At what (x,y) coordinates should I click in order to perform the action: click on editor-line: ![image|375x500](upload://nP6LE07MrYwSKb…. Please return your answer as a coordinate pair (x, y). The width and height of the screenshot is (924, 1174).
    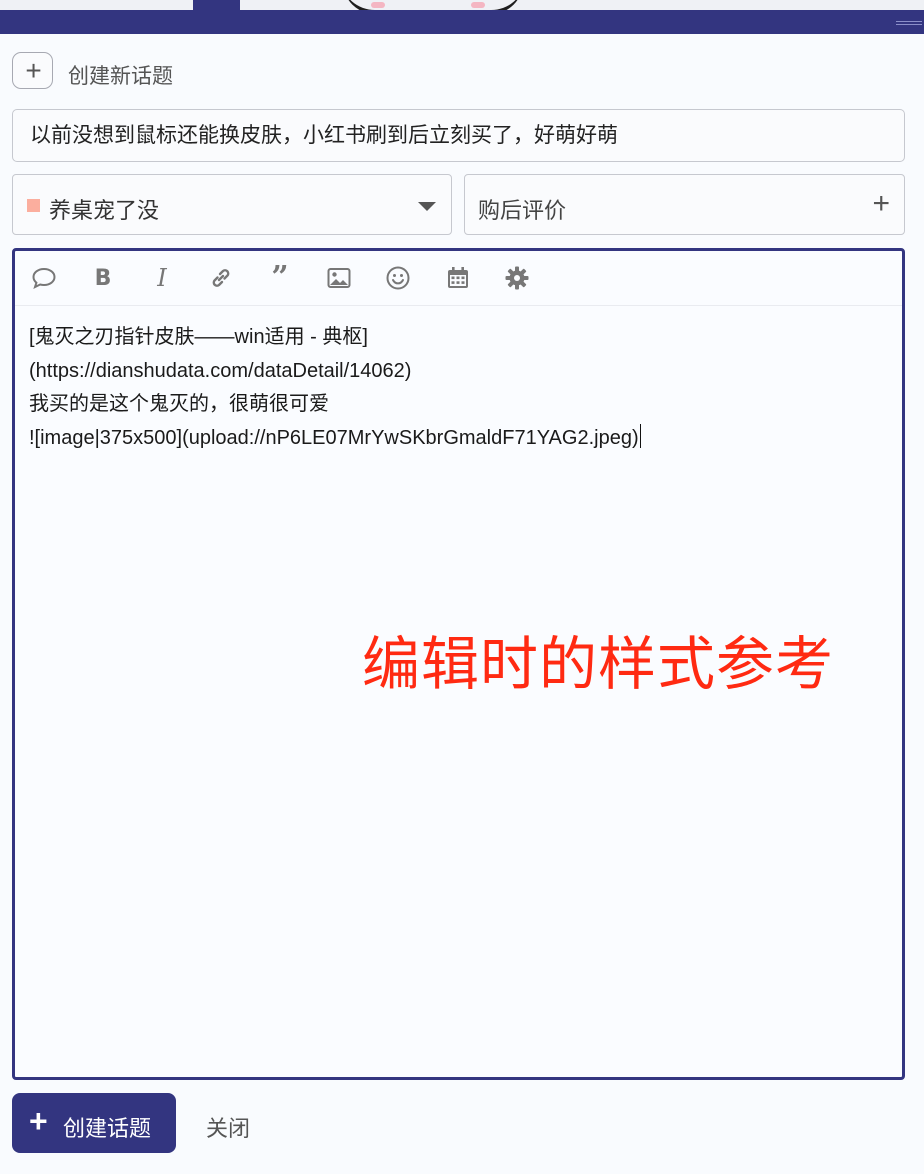
    Looking at the image, I should click on (334, 437).